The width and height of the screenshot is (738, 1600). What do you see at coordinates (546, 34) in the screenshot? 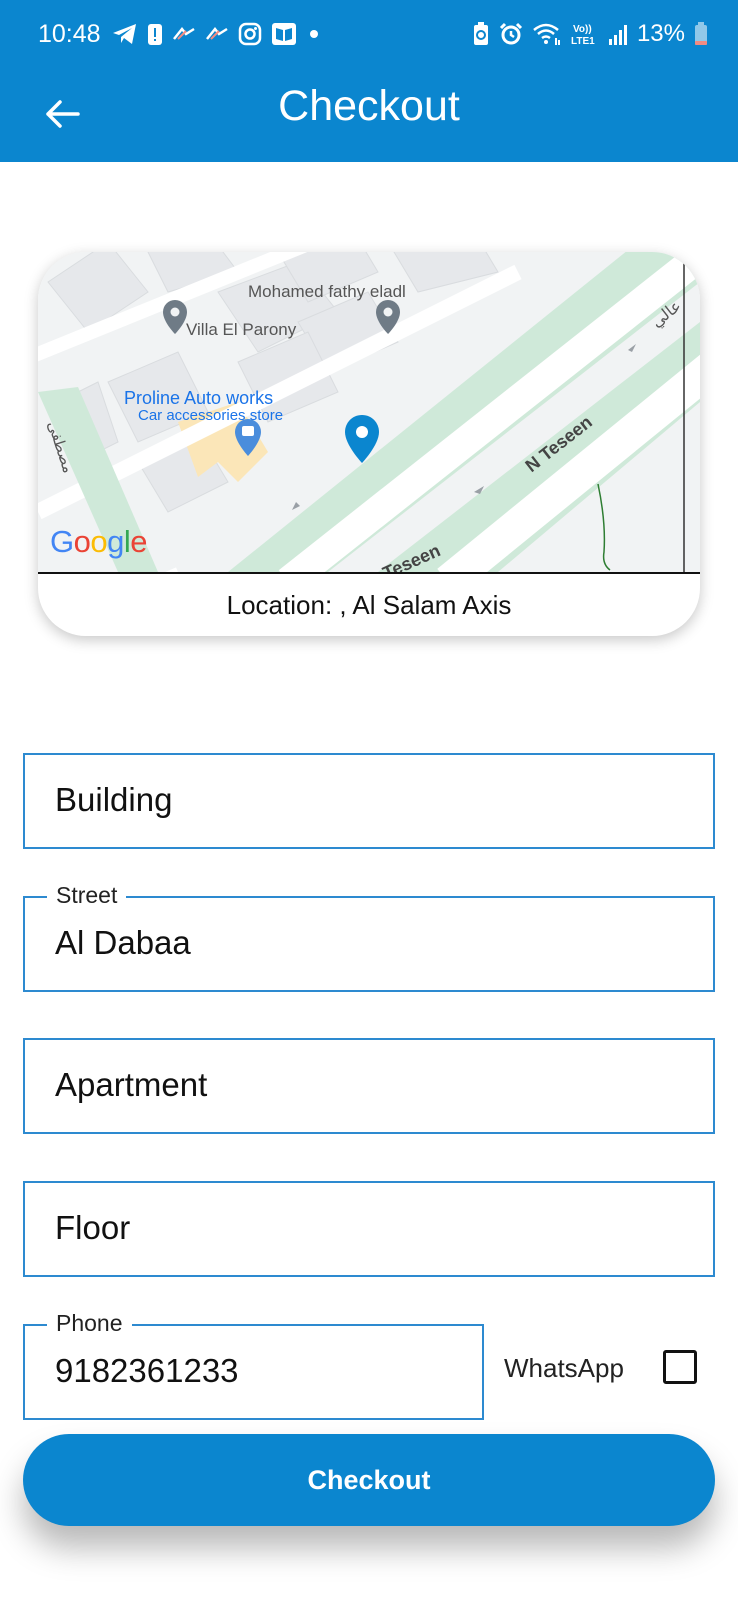
I see `wifi-icon` at bounding box center [546, 34].